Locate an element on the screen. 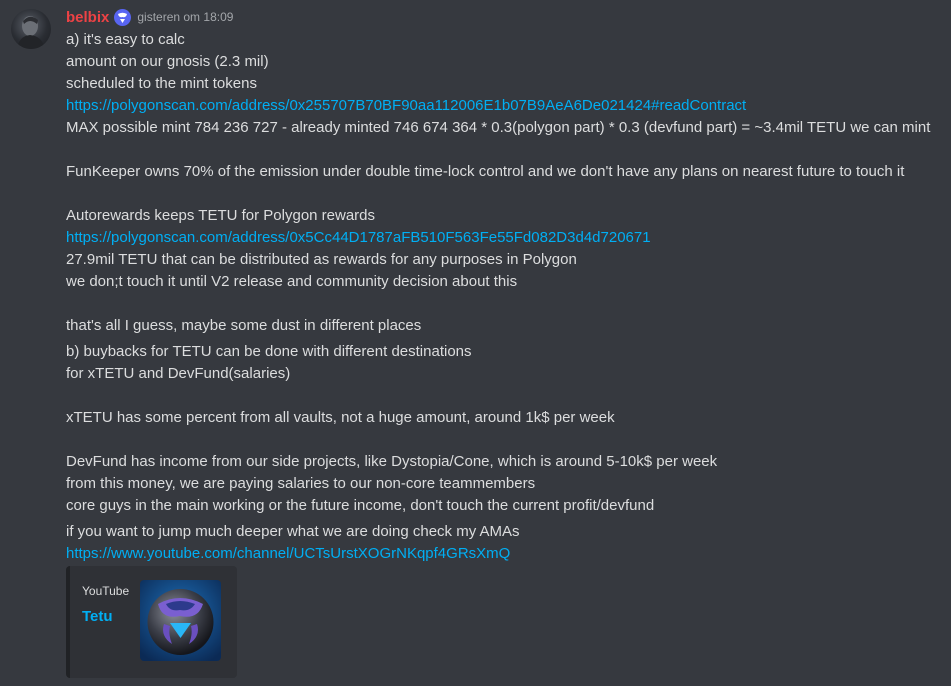 The width and height of the screenshot is (951, 686). message-line: amount on our gnosis (2.3 mil) is located at coordinates (167, 61).